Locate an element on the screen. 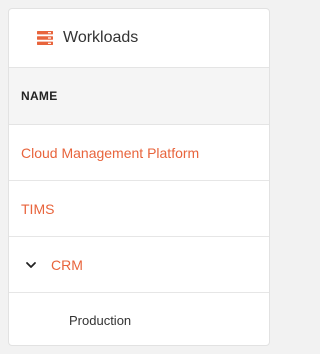 The height and width of the screenshot is (354, 320). panel-title: Workloads is located at coordinates (101, 37).